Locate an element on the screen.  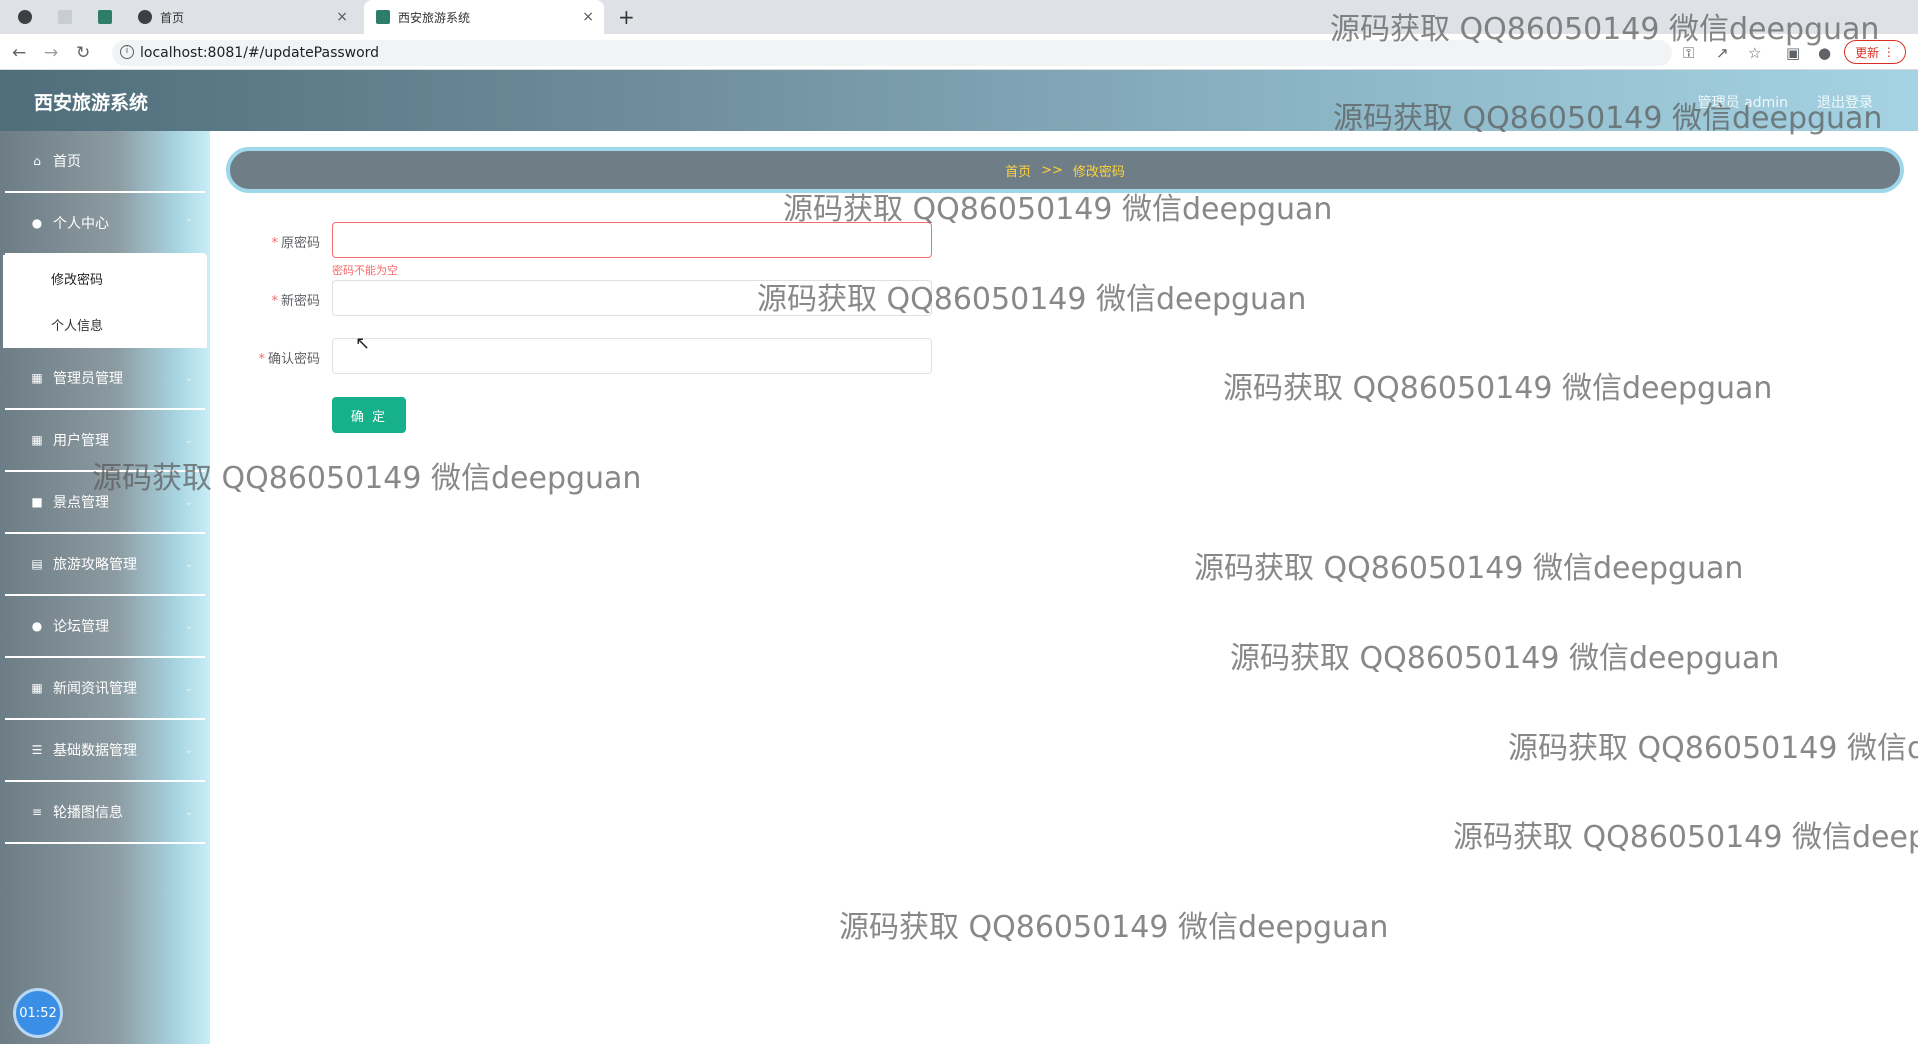
sidebar-item-basic-data: ☰ 基础数据管理 ⌄ is located at coordinates (105, 751).